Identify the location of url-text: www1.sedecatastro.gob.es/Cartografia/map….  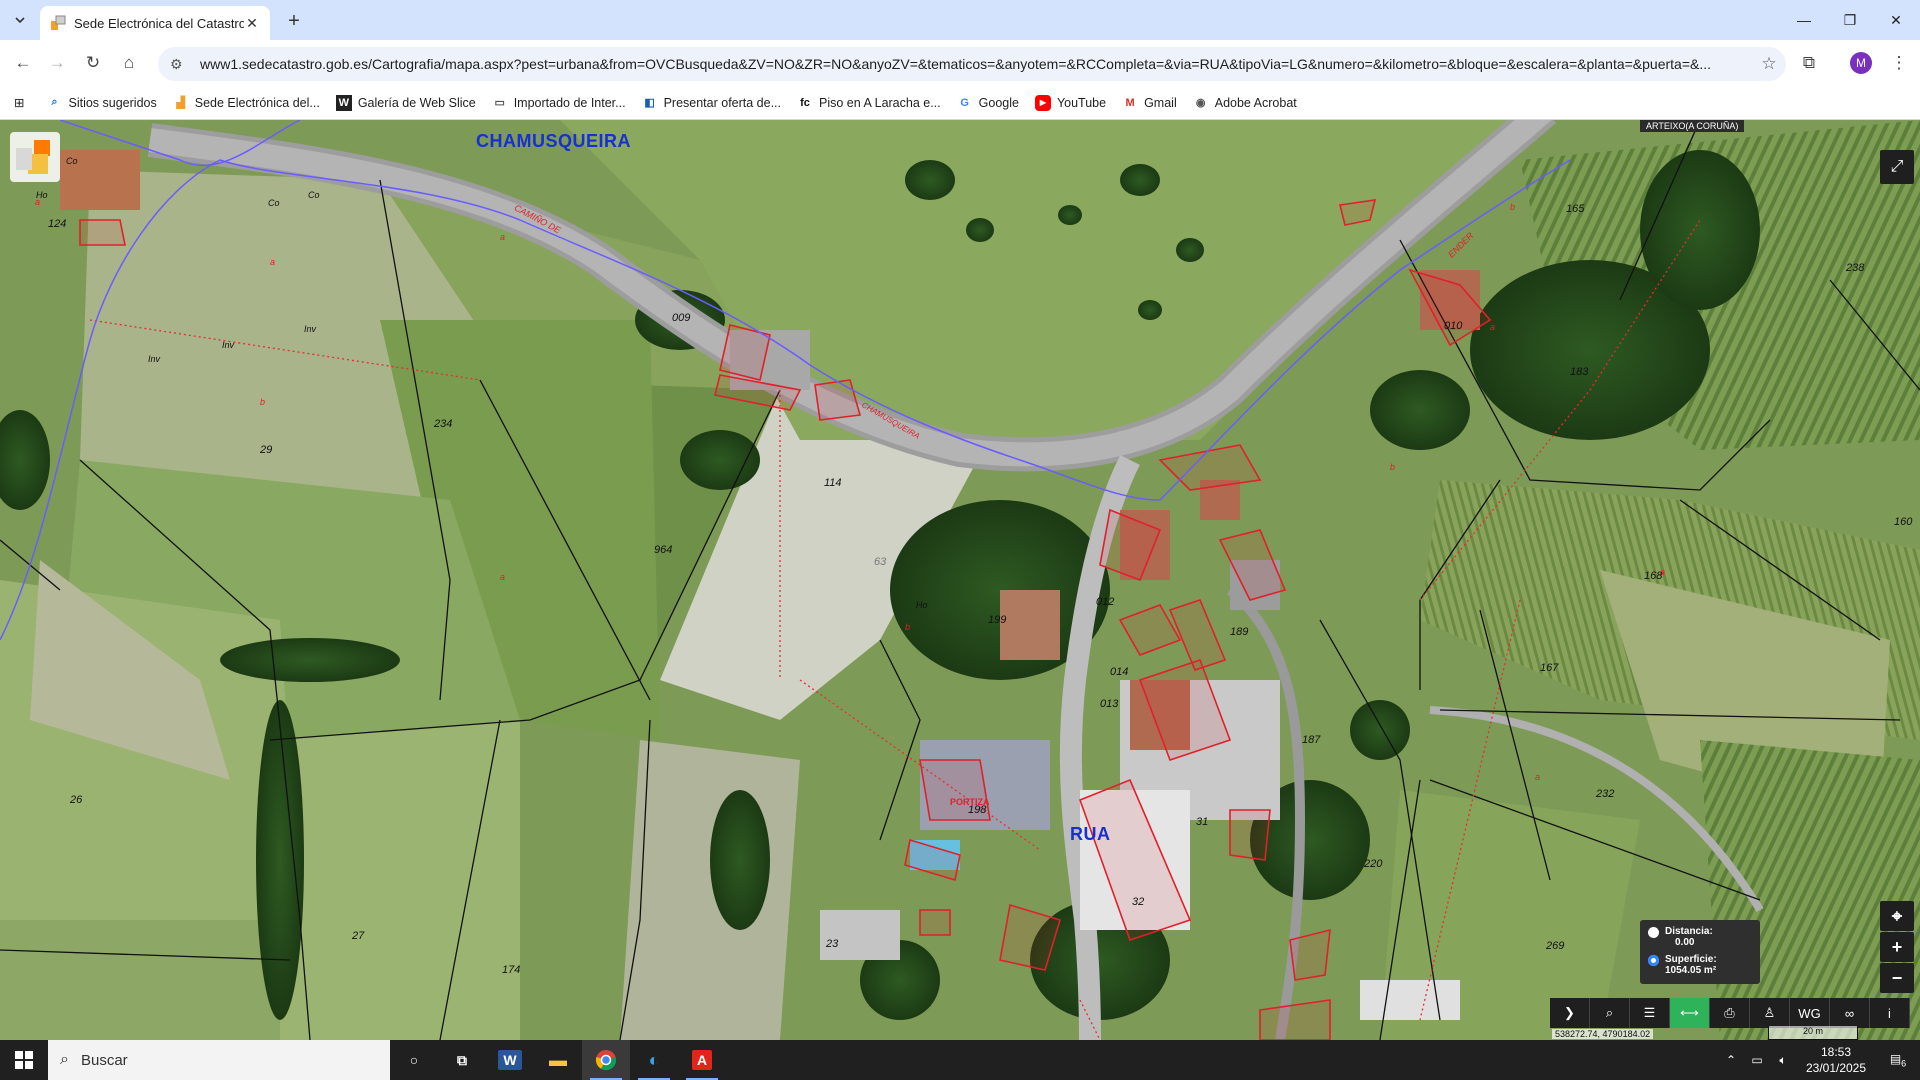
(956, 64).